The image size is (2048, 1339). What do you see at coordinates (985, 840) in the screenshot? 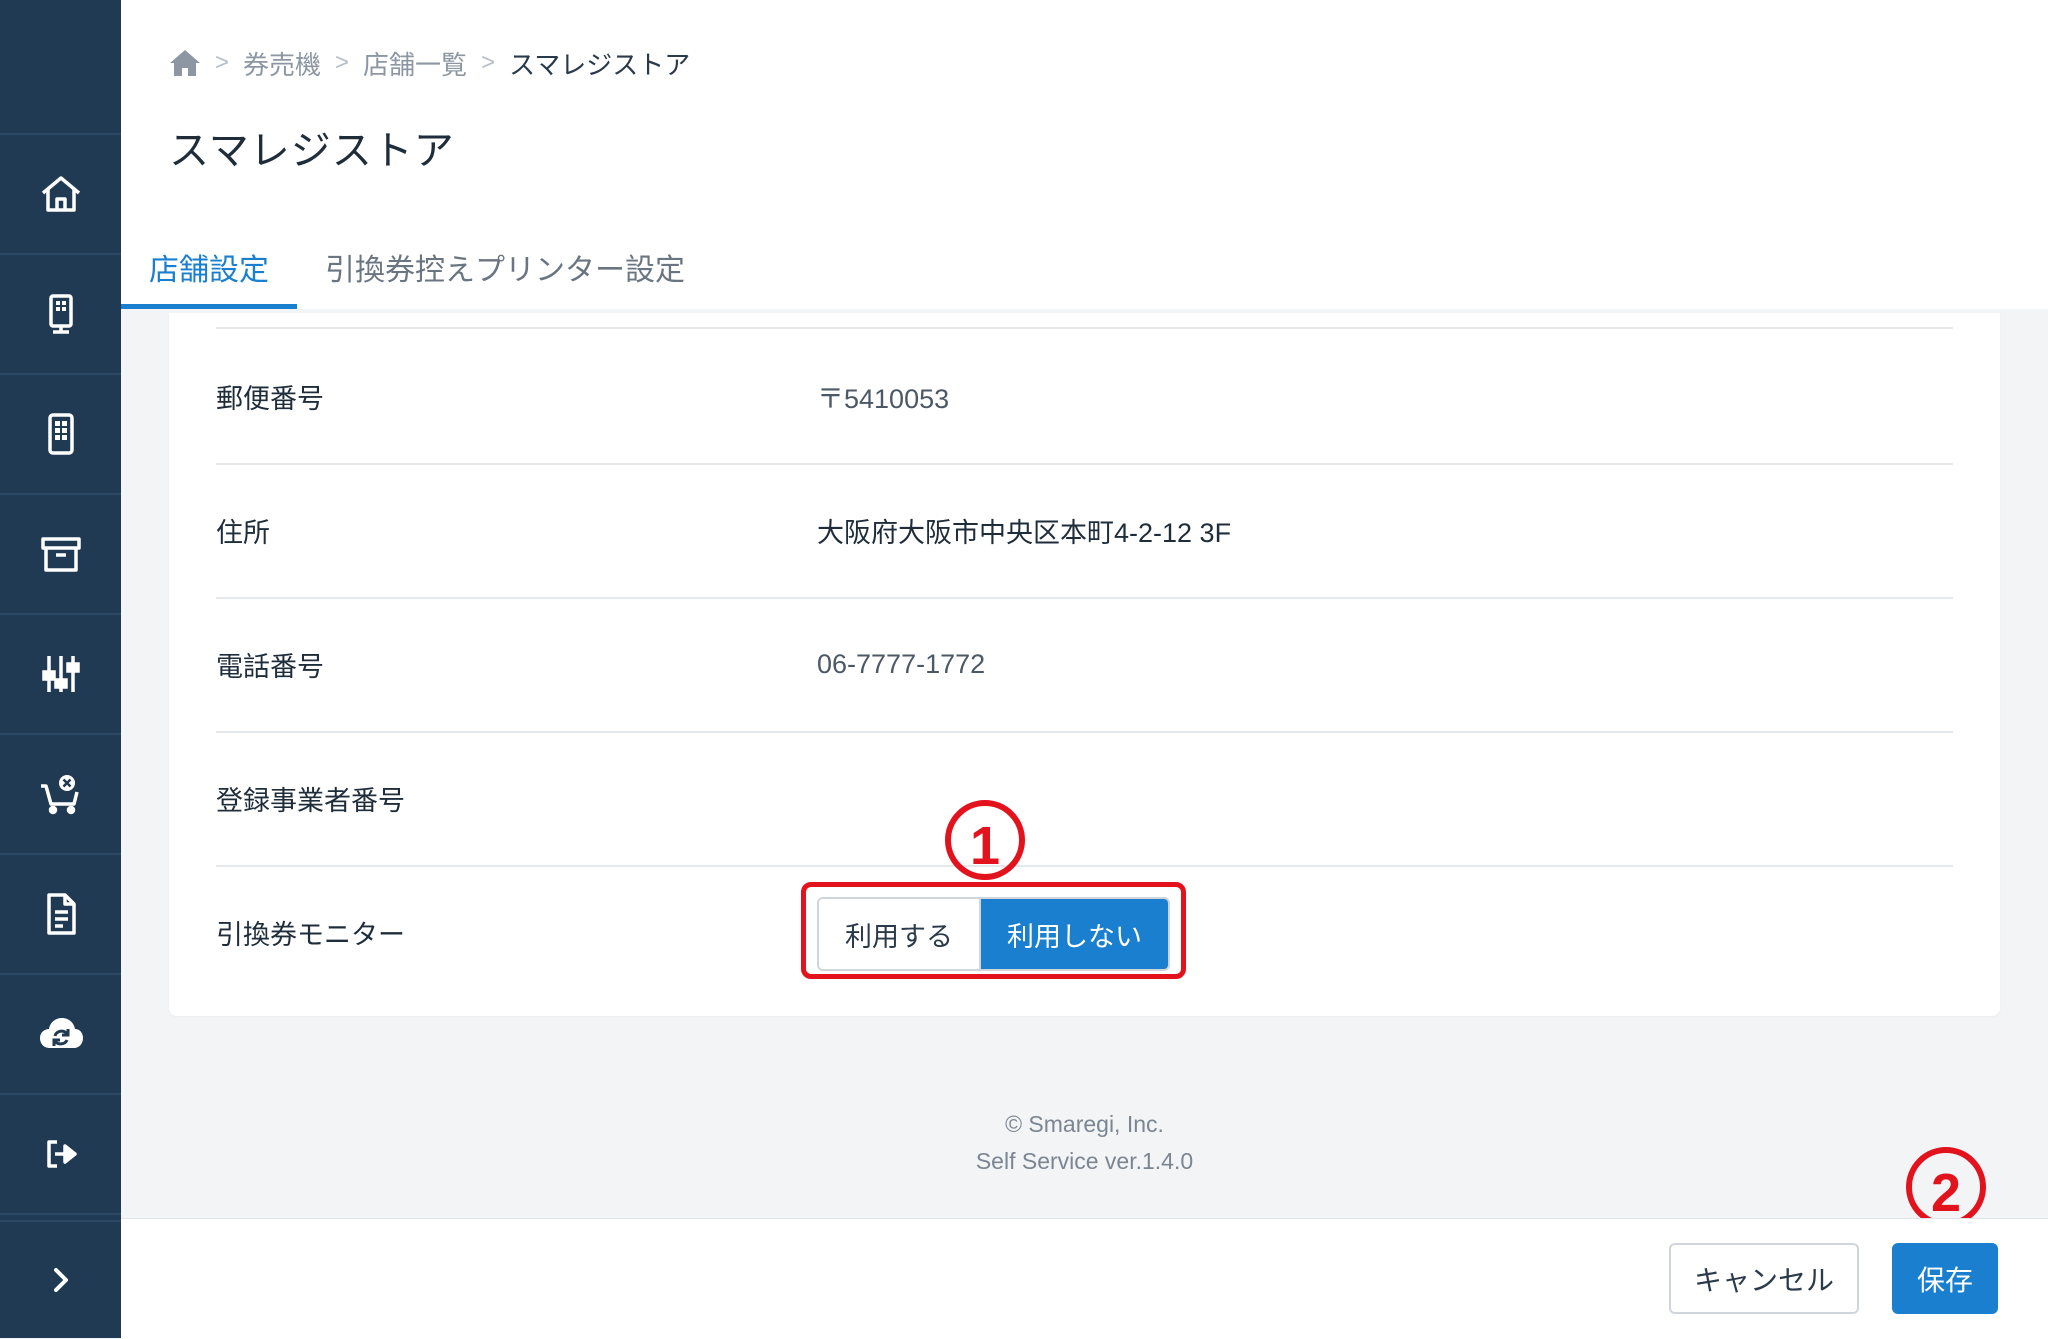
I see `annotation-marker-1: 1` at bounding box center [985, 840].